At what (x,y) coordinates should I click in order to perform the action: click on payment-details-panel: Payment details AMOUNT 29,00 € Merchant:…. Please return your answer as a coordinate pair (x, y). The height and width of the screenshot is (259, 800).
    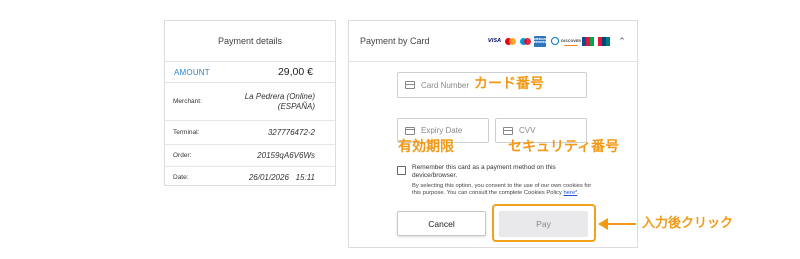
    Looking at the image, I should click on (250, 103).